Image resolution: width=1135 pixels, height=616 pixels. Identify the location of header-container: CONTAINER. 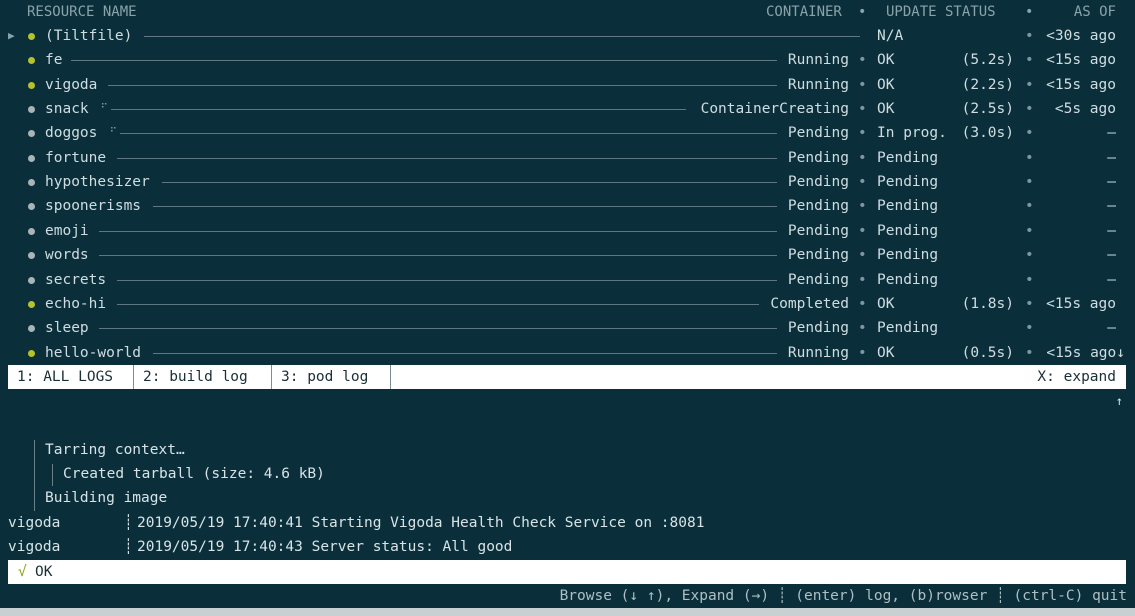
(804, 12).